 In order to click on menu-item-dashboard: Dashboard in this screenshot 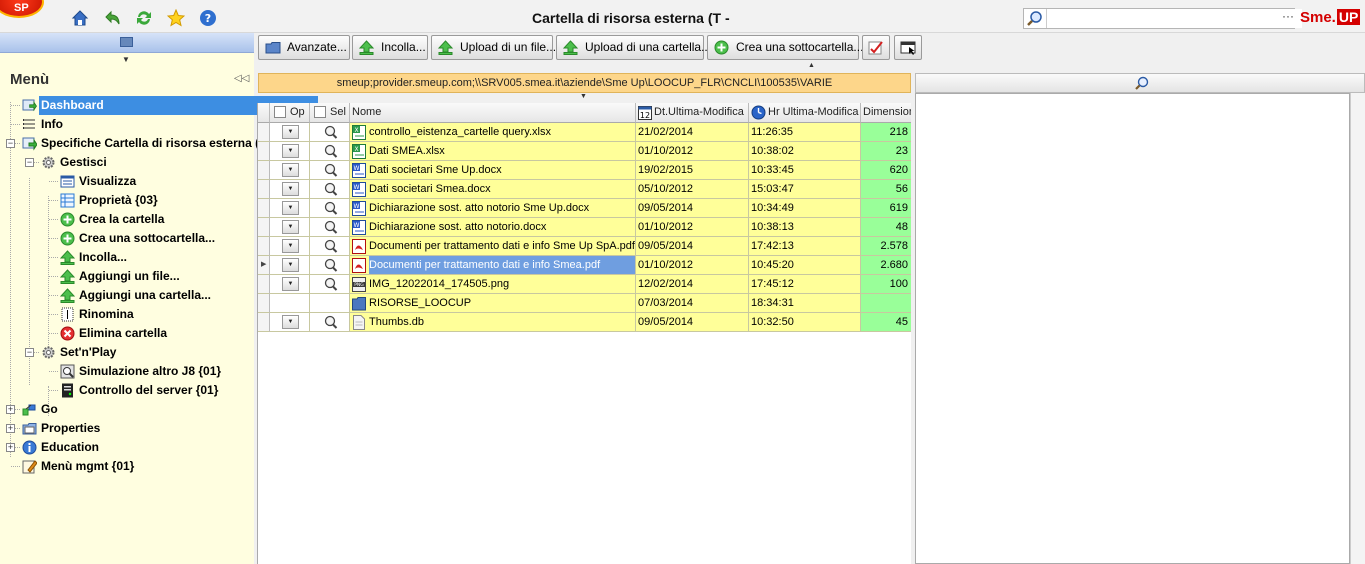, I will do `click(159, 105)`.